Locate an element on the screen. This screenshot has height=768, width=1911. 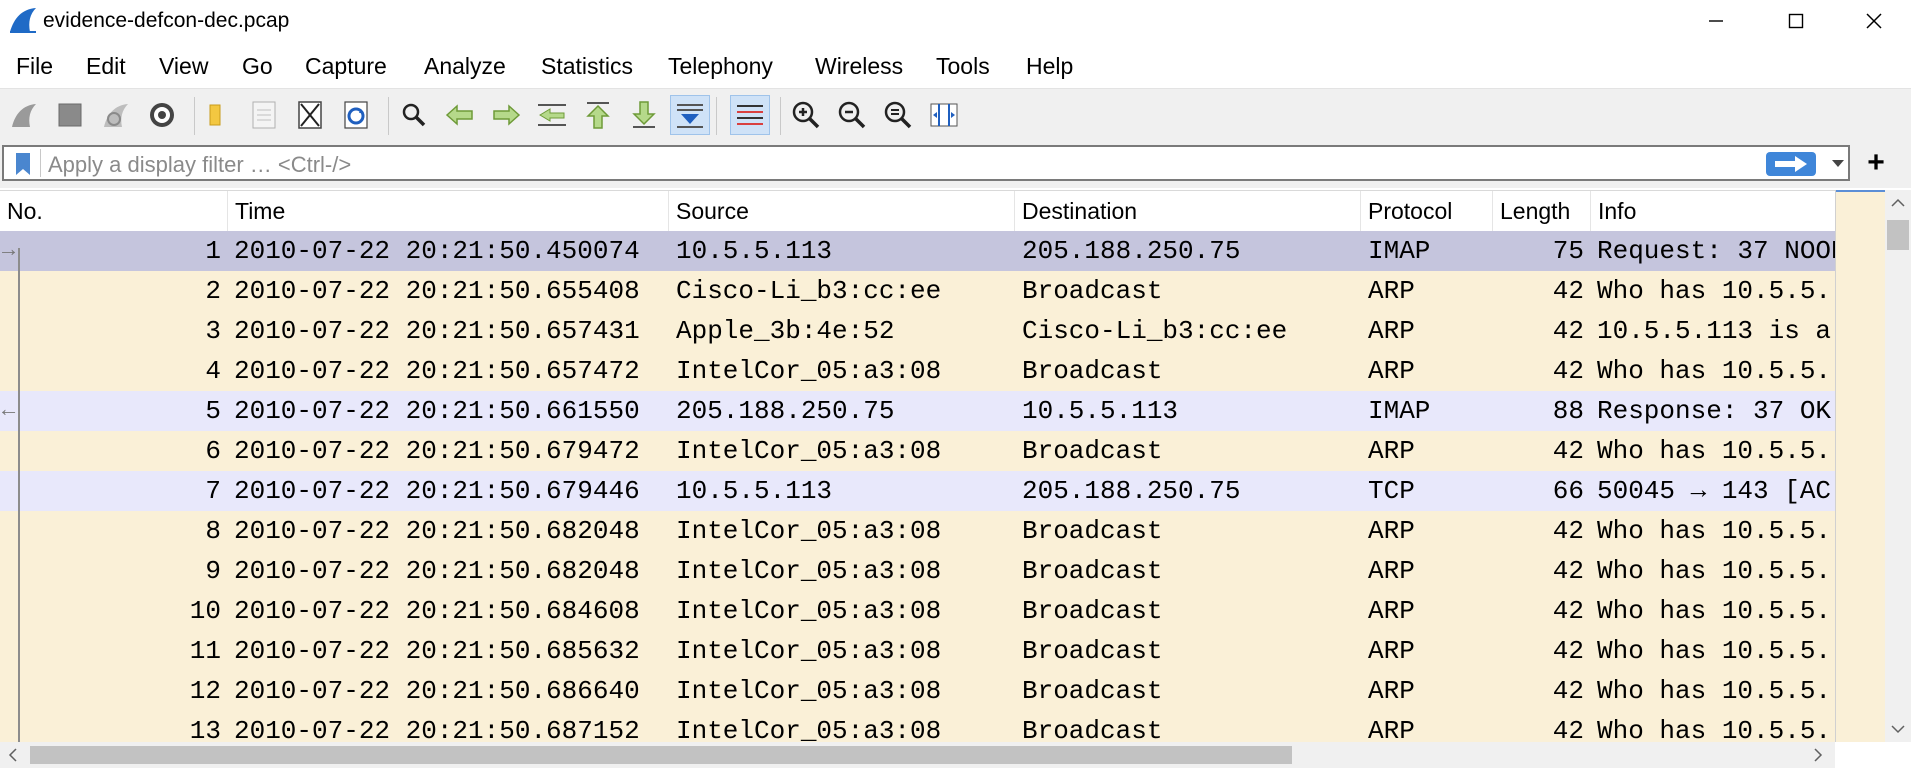
restart-capture-button is located at coordinates (116, 115).